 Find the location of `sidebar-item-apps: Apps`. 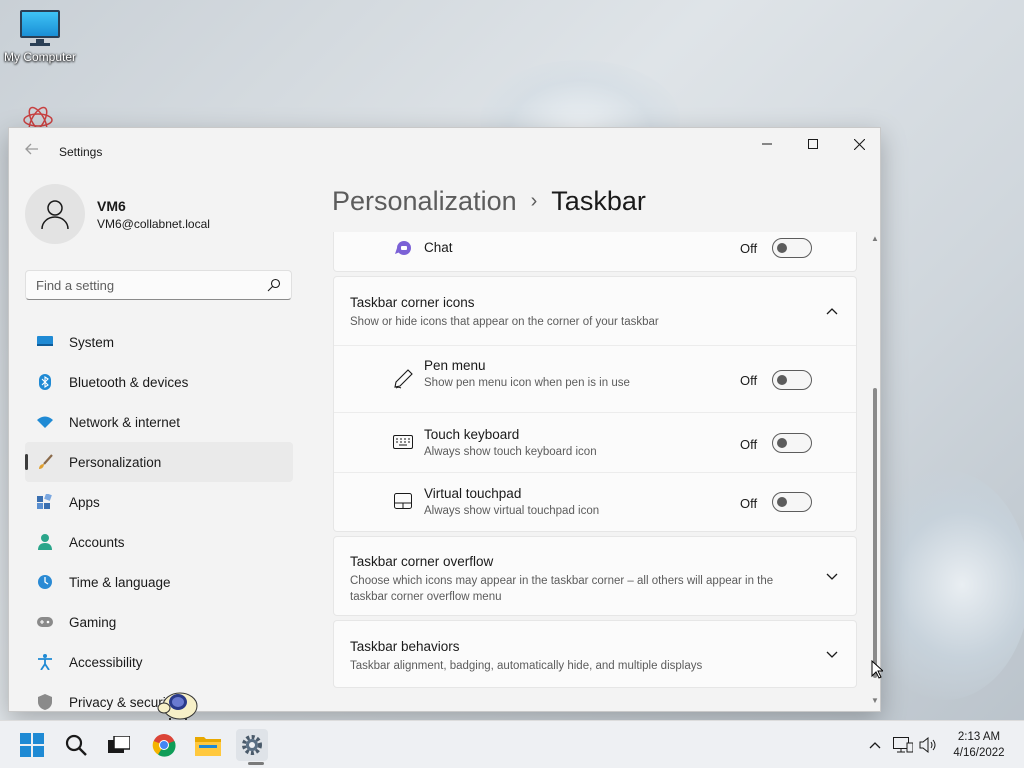

sidebar-item-apps: Apps is located at coordinates (159, 502).